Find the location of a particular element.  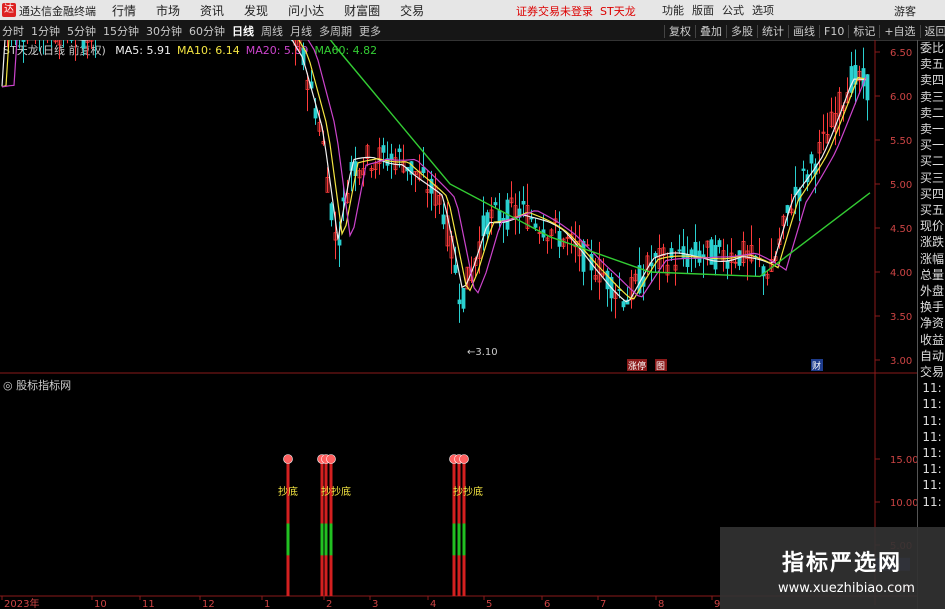

date-tick: 8 is located at coordinates (661, 604).